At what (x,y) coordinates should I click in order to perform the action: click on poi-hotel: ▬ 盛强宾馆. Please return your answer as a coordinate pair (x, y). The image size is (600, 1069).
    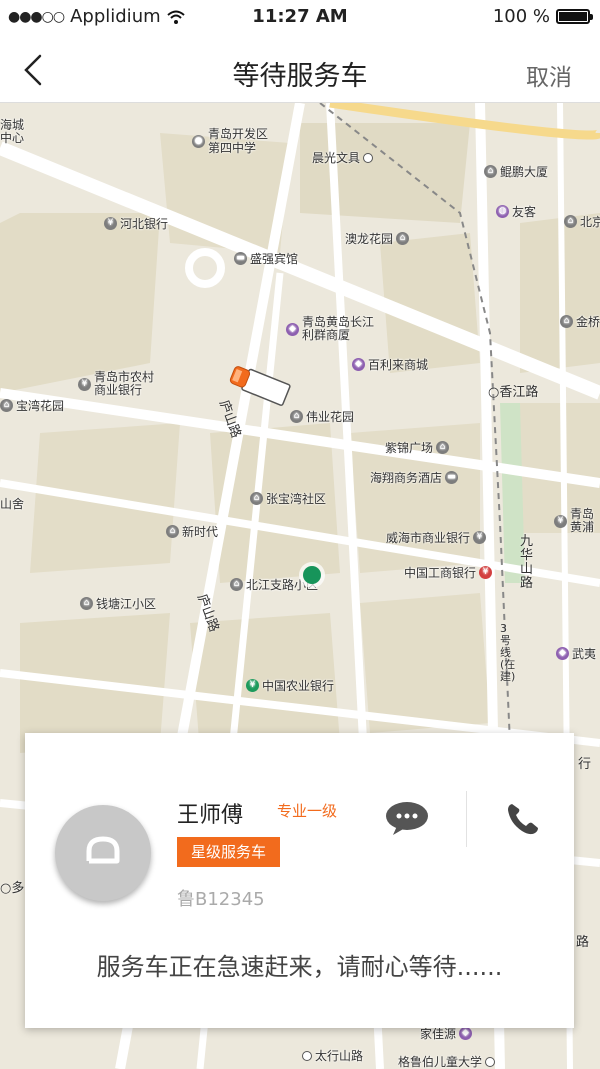
    Looking at the image, I should click on (266, 258).